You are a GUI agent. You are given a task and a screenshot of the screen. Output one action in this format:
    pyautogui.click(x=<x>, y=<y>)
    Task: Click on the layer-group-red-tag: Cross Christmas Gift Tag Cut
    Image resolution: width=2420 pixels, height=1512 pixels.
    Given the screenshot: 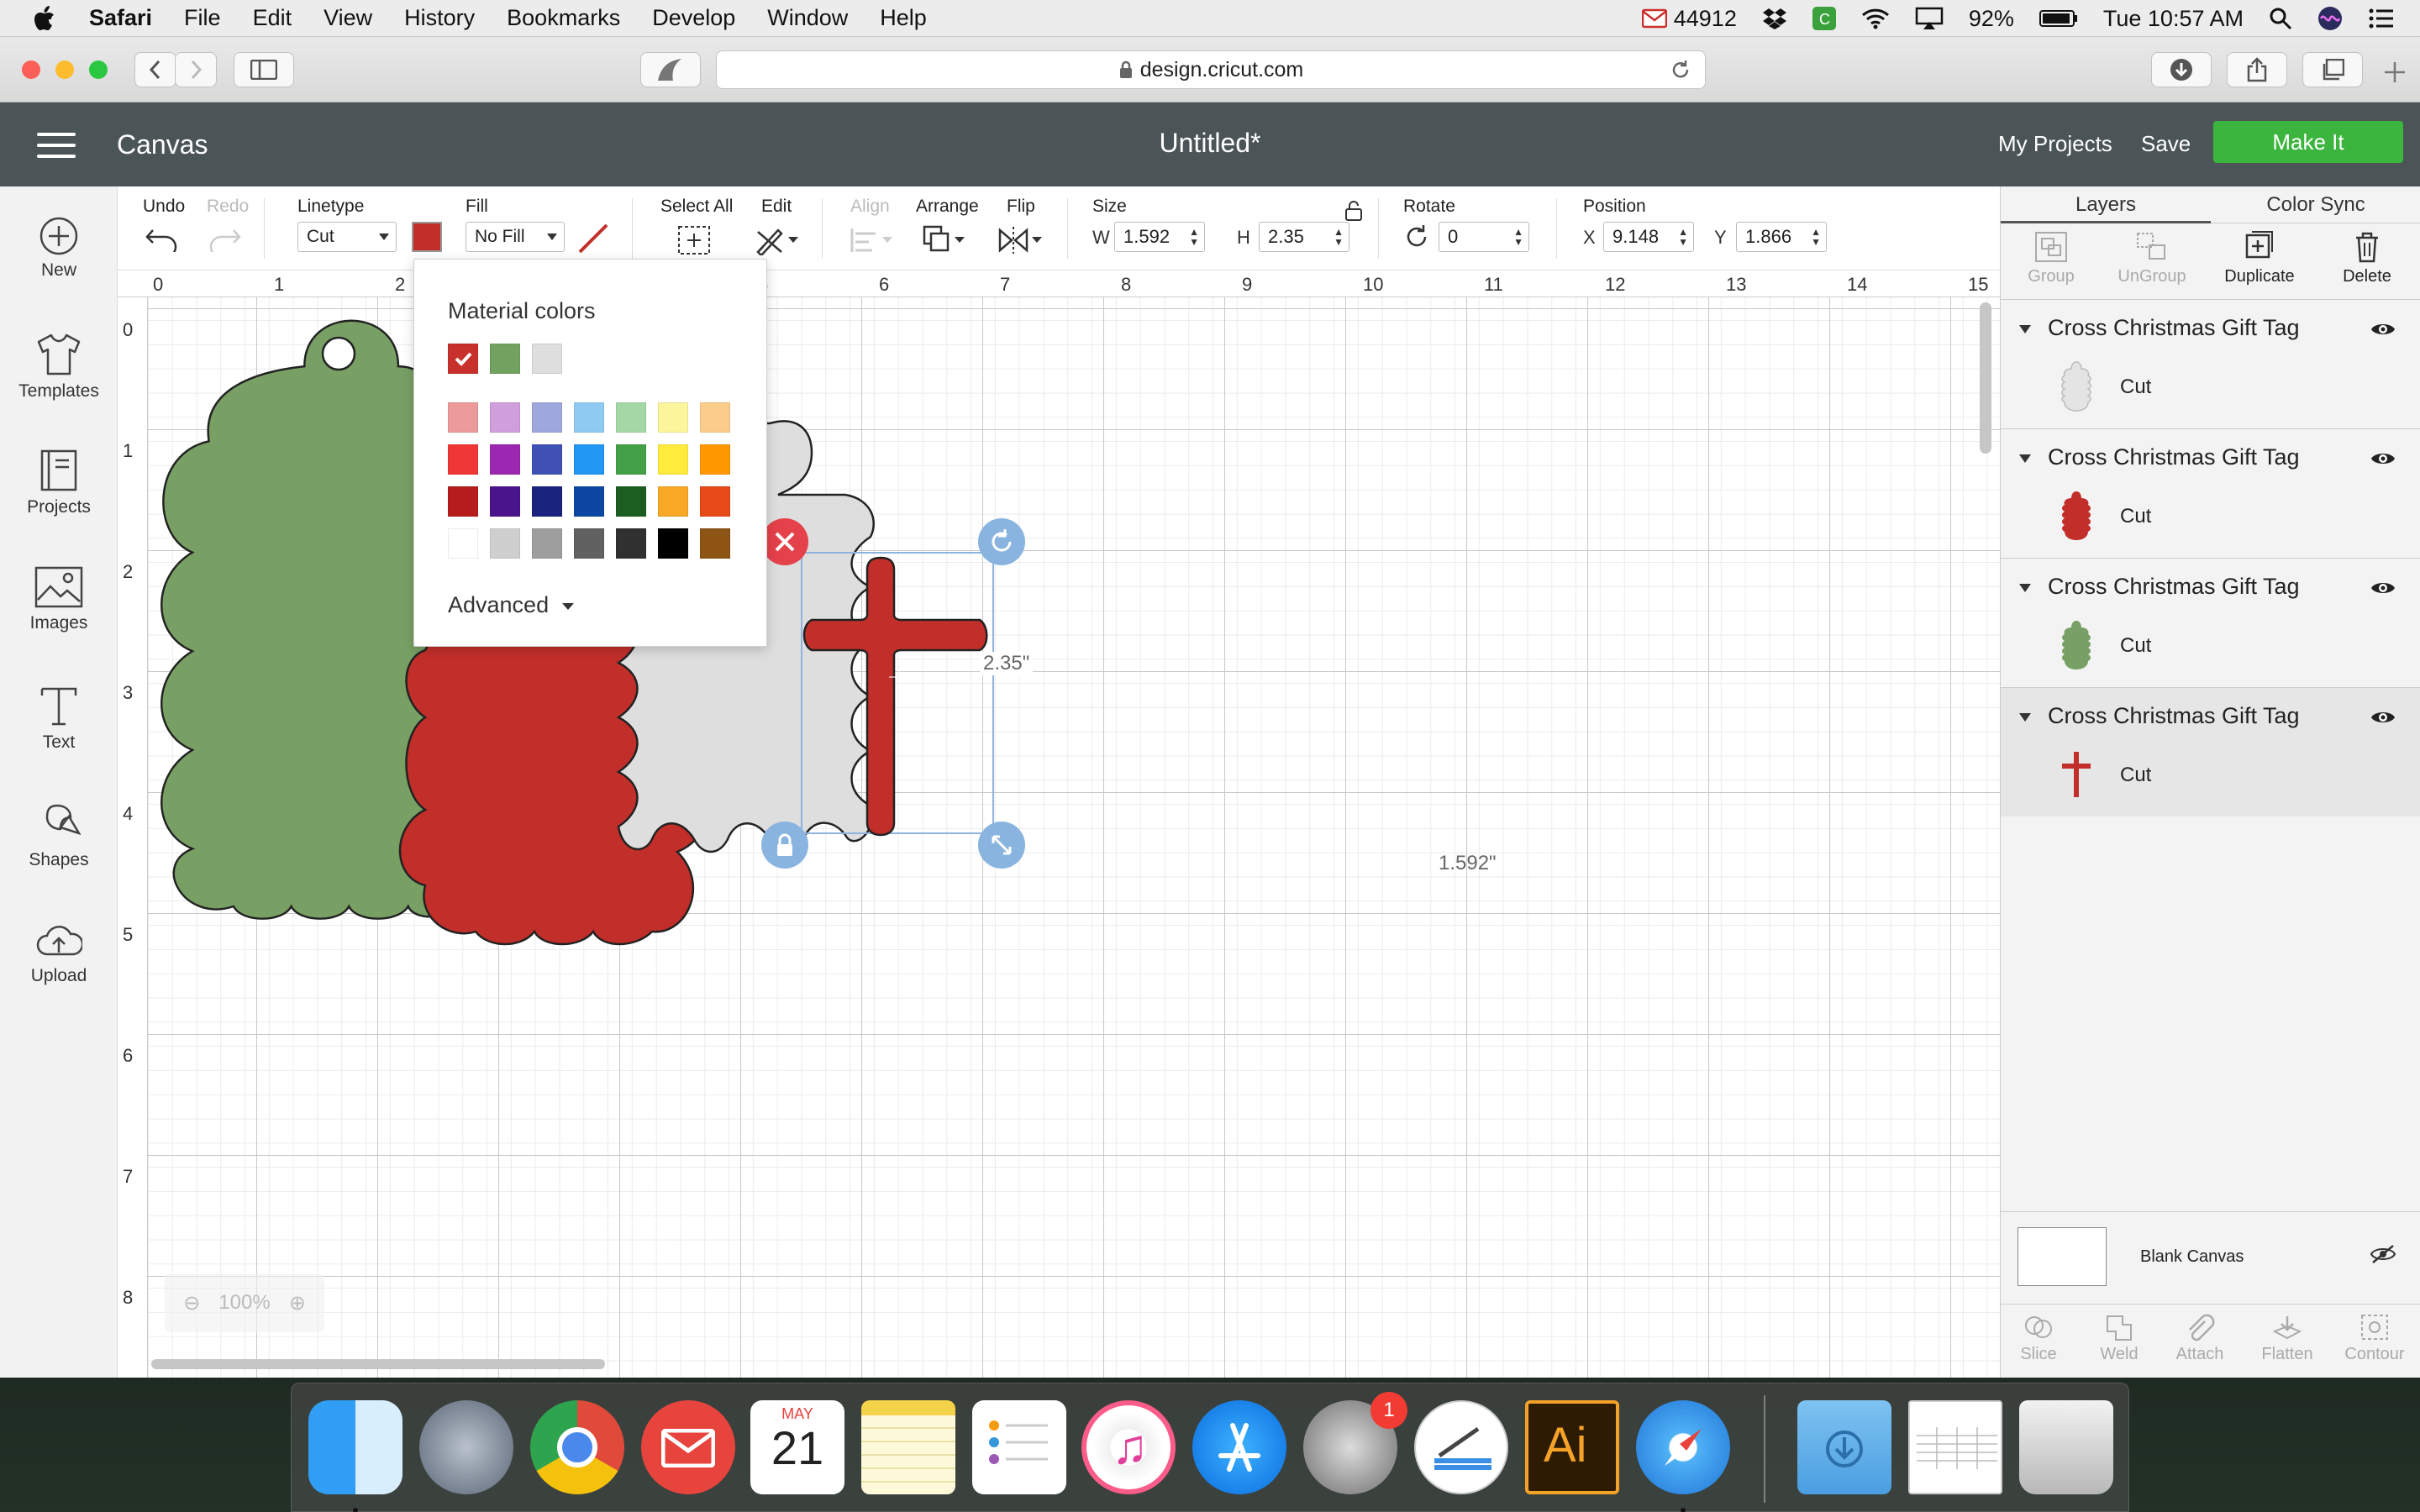 What is the action you would take?
    pyautogui.click(x=2210, y=493)
    